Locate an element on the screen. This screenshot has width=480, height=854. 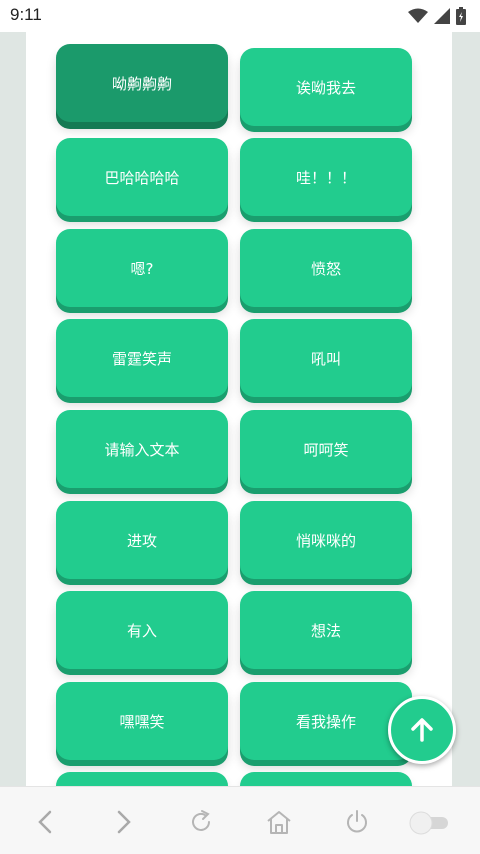
toggle-switch is located at coordinates (428, 823).